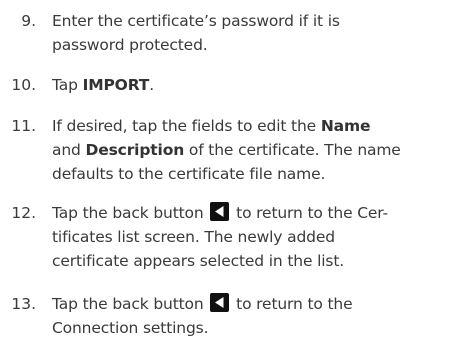 The image size is (454, 346). What do you see at coordinates (116, 85) in the screenshot?
I see `import-label: IMPORT` at bounding box center [116, 85].